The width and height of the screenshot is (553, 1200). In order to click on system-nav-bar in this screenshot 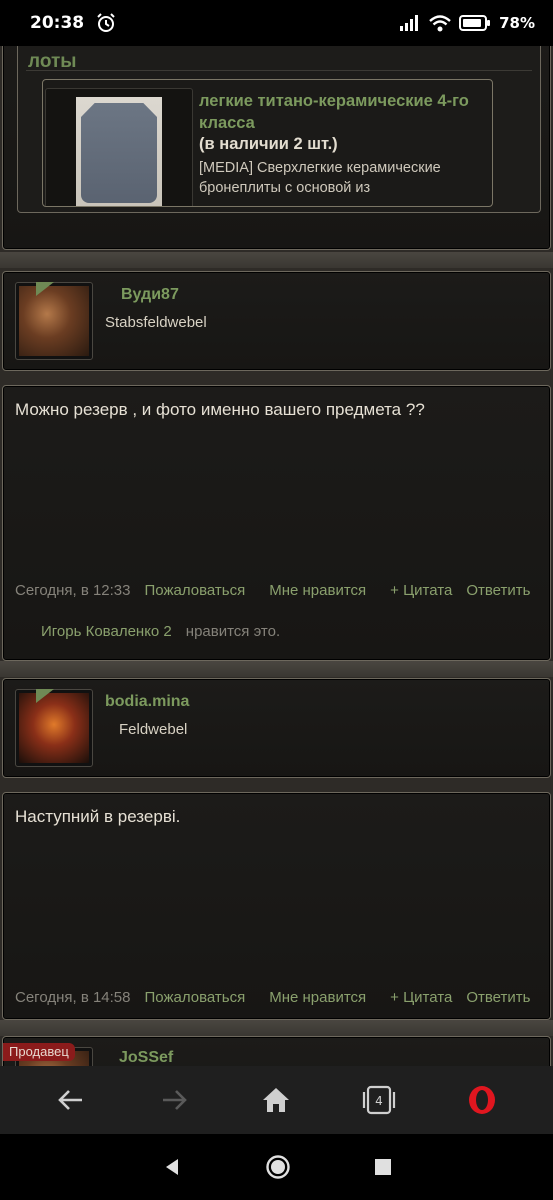, I will do `click(276, 1167)`.